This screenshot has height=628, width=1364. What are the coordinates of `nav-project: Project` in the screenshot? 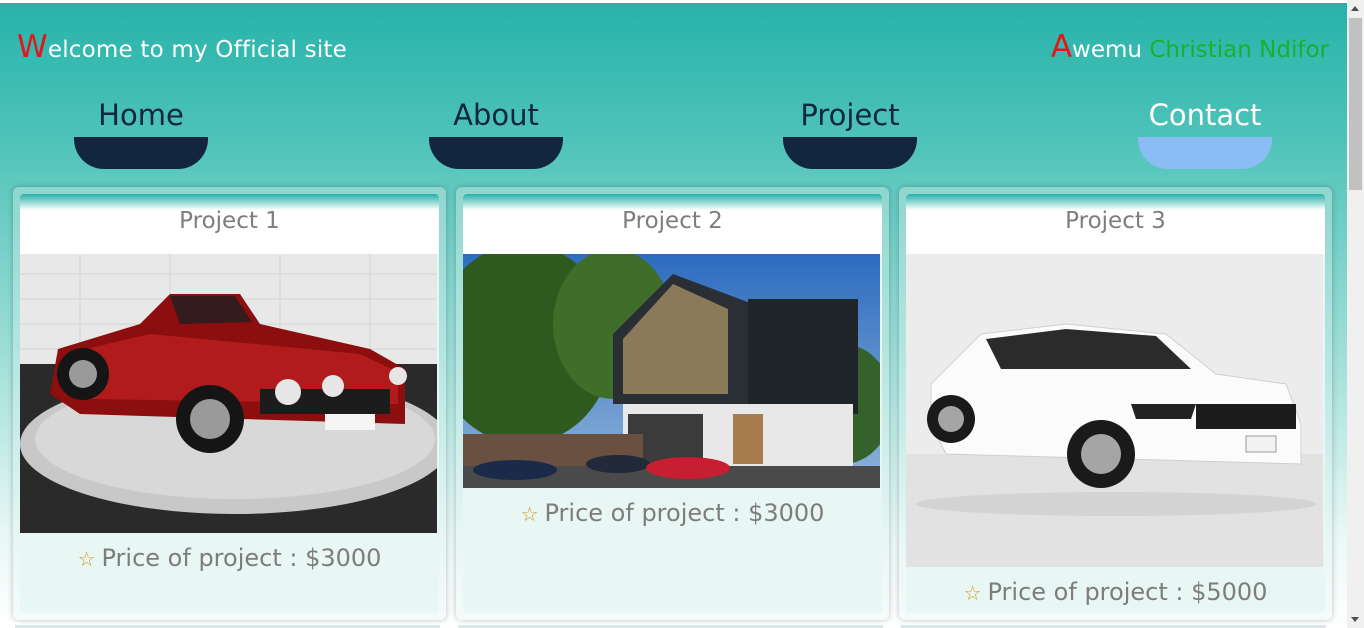 It's located at (850, 131).